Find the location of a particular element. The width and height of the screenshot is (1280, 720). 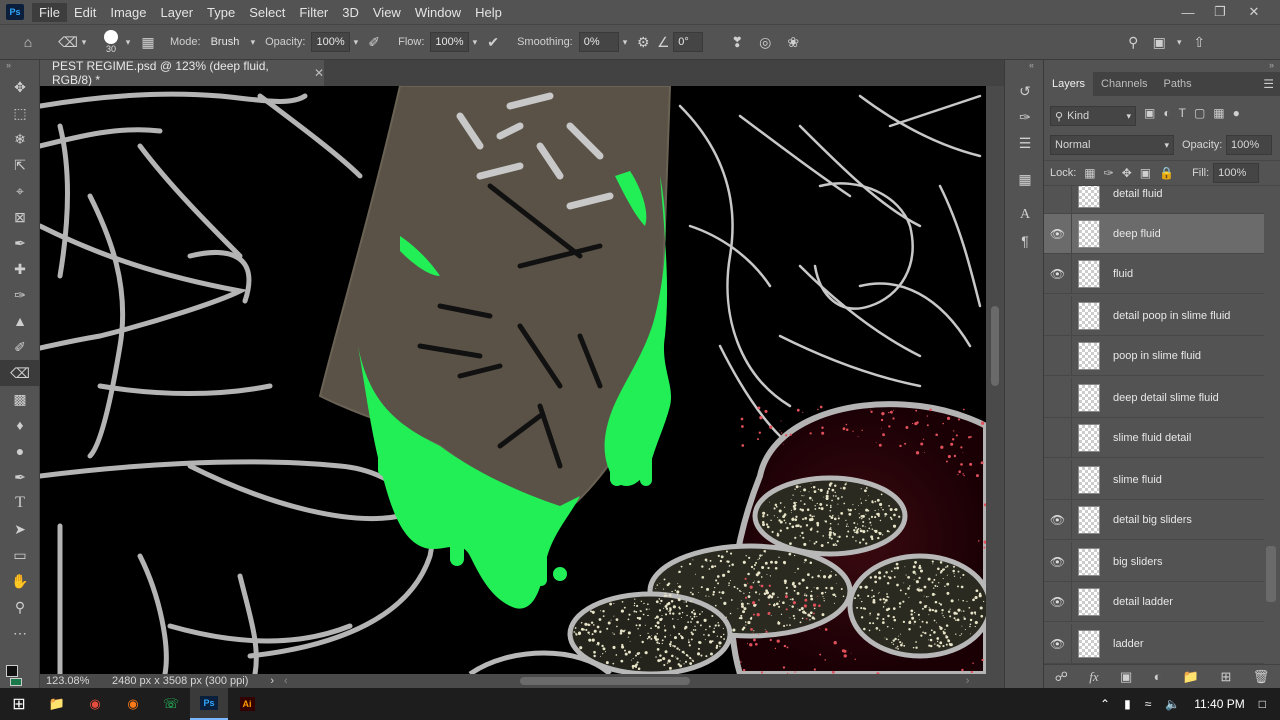

menu-type: Type is located at coordinates (221, 12).